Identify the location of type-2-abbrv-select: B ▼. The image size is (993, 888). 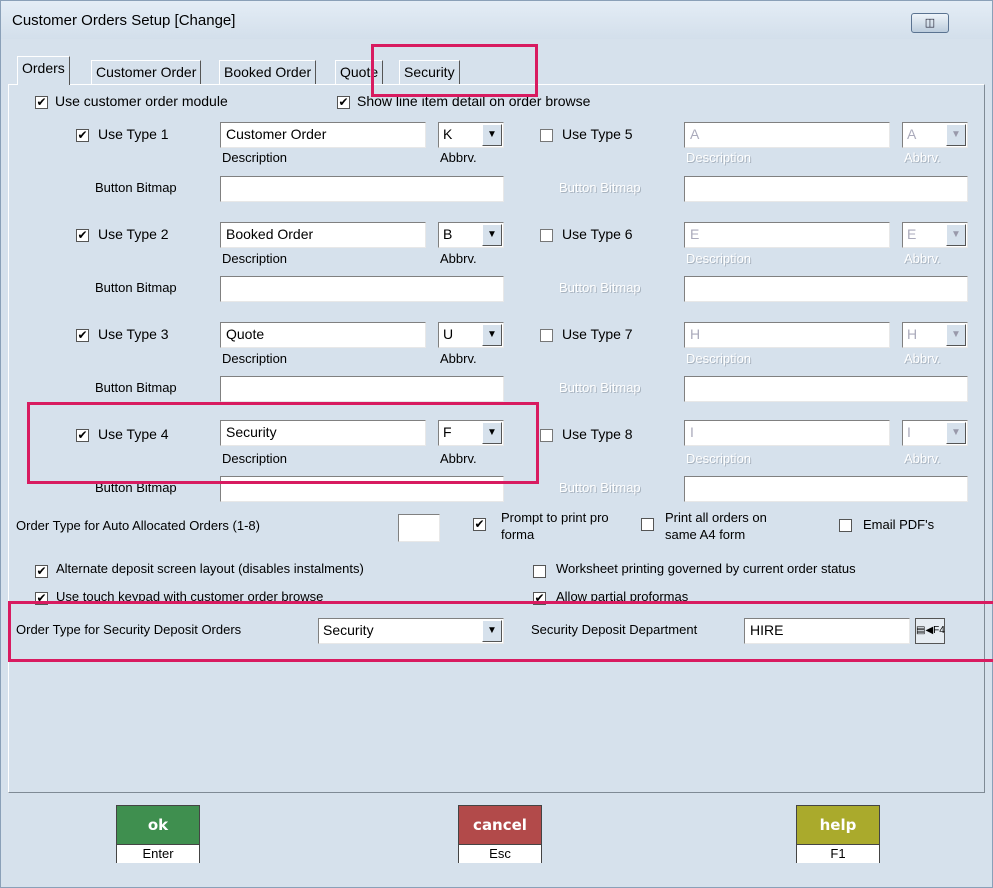
(471, 235).